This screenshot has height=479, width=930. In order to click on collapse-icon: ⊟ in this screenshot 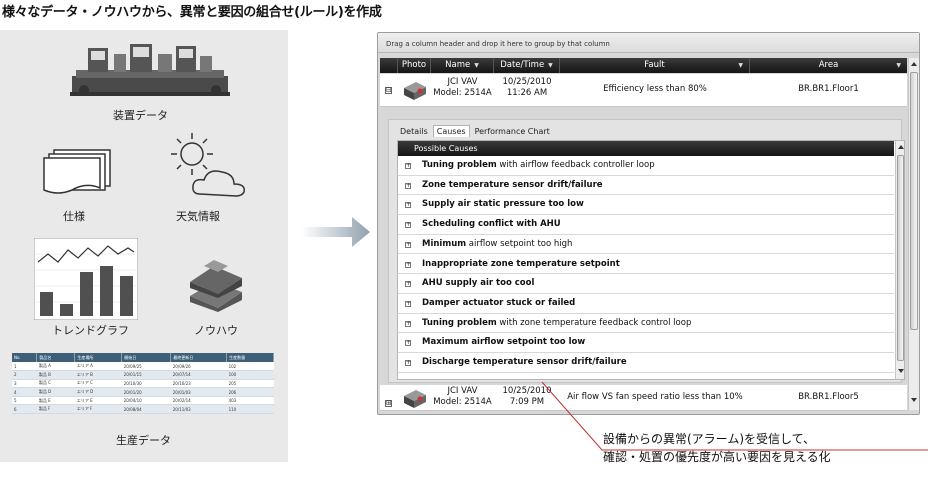, I will do `click(388, 90)`.